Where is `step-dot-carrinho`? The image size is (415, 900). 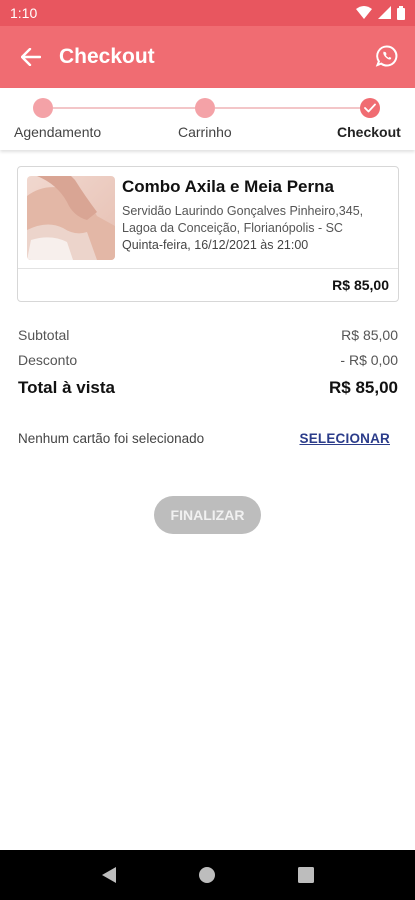
step-dot-carrinho is located at coordinates (205, 108).